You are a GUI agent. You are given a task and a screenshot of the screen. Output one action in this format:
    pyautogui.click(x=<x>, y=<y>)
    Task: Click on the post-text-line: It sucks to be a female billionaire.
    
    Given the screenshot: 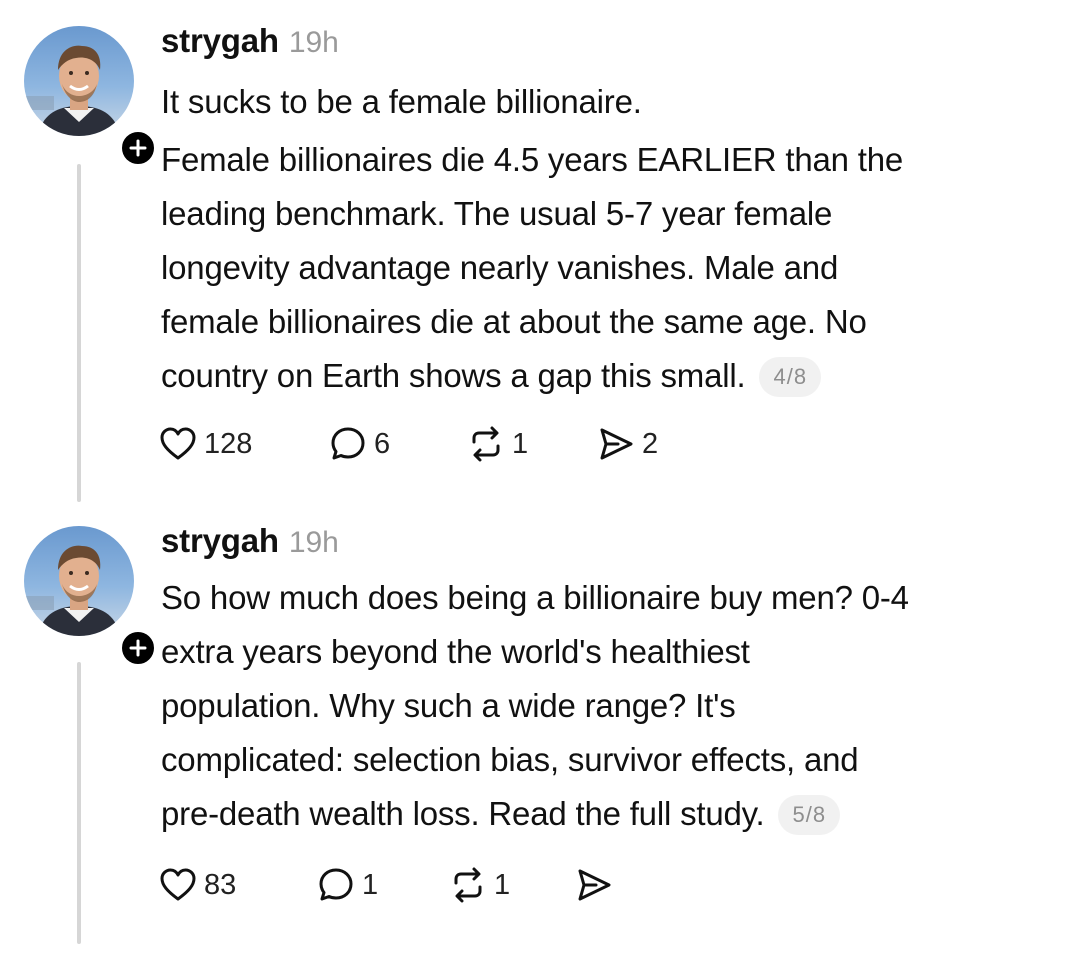 What is the action you would take?
    pyautogui.click(x=401, y=101)
    